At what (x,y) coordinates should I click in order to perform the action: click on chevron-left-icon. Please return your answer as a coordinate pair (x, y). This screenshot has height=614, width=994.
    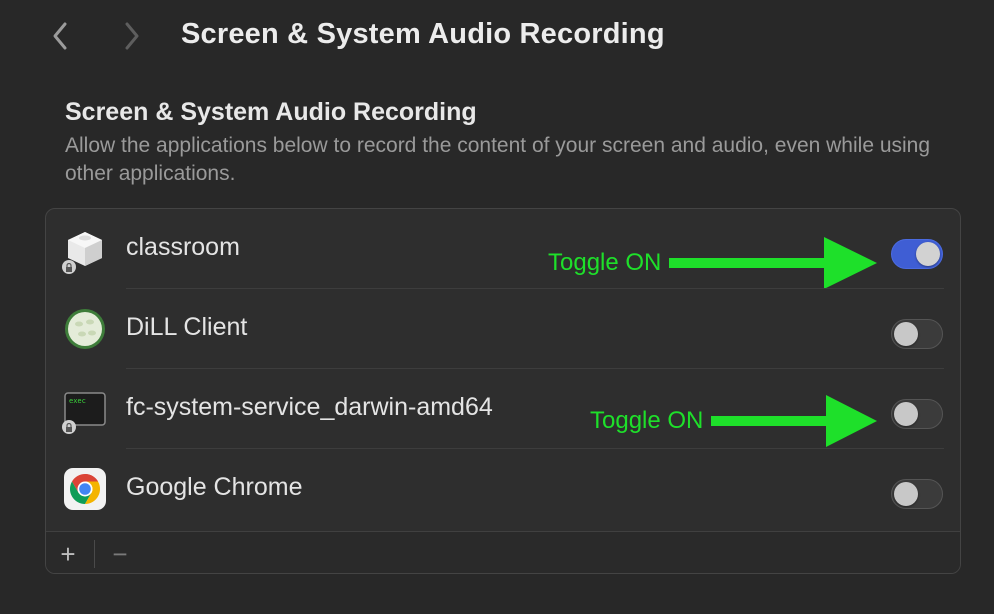
    Looking at the image, I should click on (60, 36).